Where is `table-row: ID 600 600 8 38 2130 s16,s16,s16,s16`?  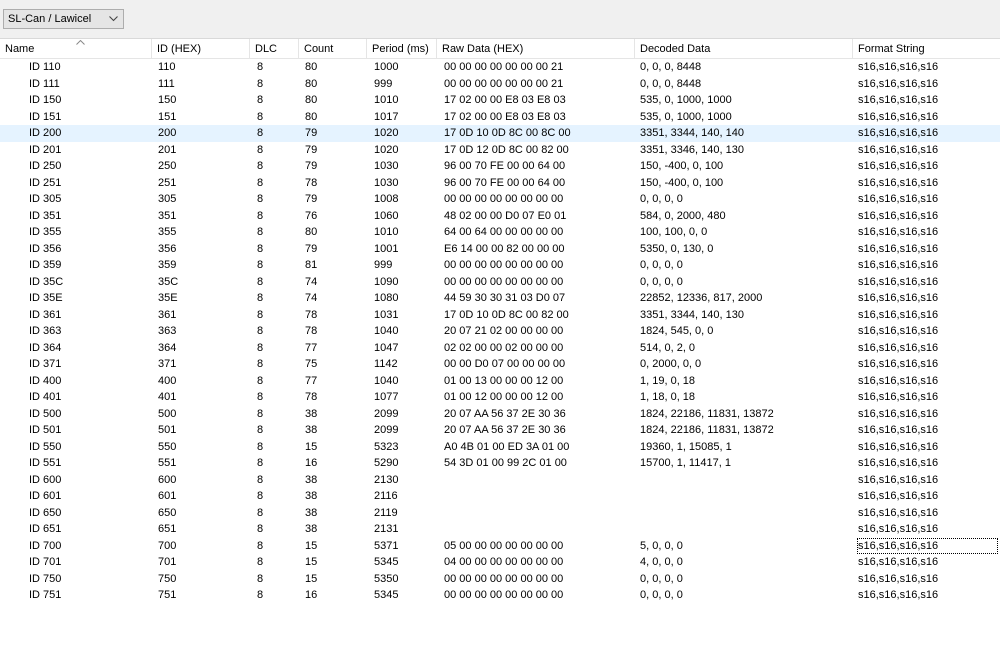
table-row: ID 600 600 8 38 2130 s16,s16,s16,s16 is located at coordinates (500, 480).